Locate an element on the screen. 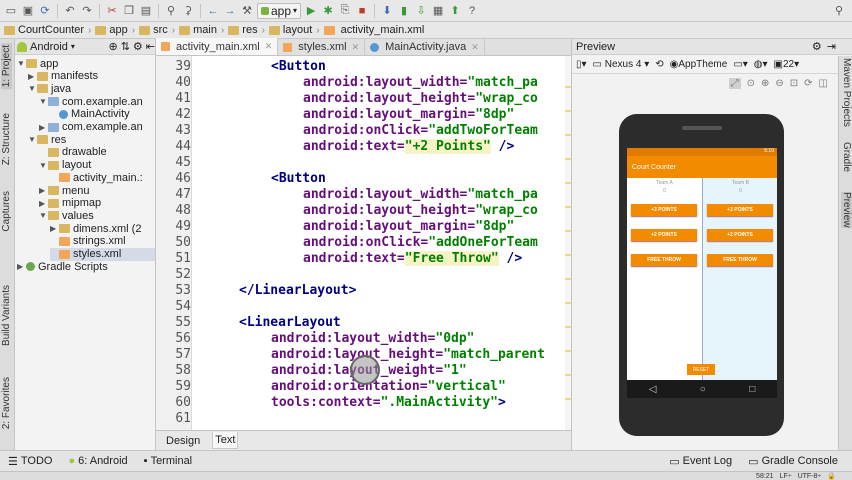  device-select: ▭ Nexus 4 ▾ is located at coordinates (621, 64).